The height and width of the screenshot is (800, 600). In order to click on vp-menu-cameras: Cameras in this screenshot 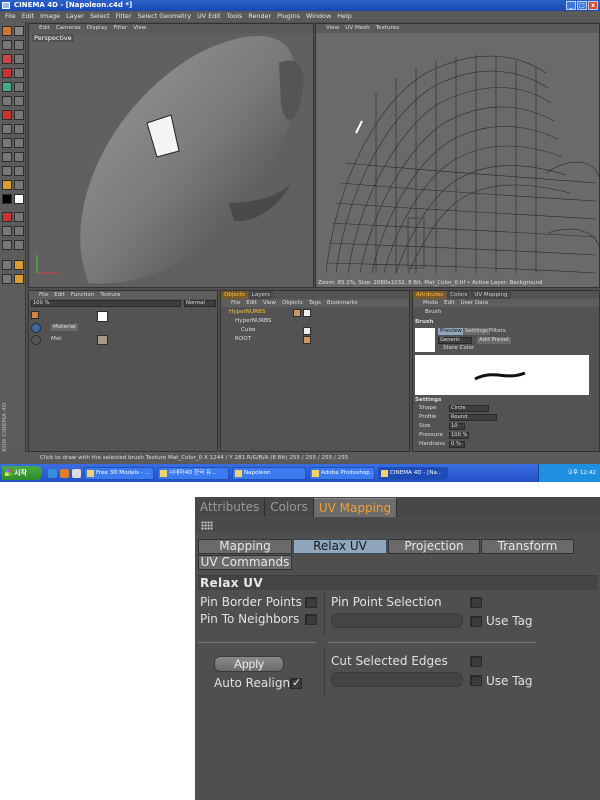, I will do `click(68, 28)`.